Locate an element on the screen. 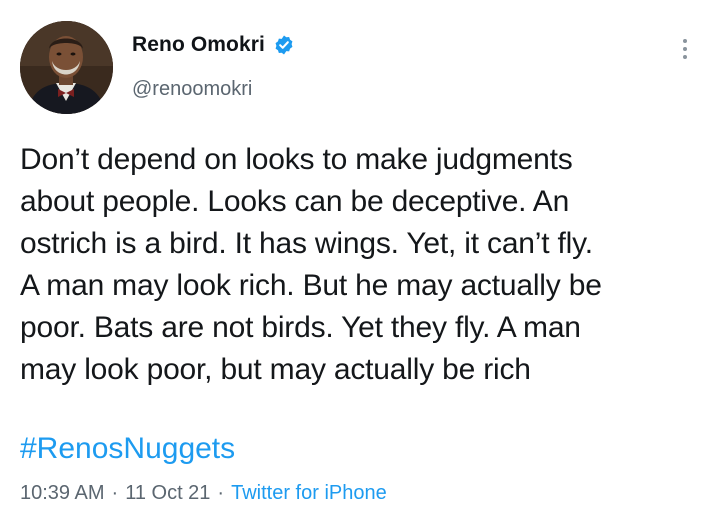 The width and height of the screenshot is (720, 515). tweet-date: 11 Oct 21 is located at coordinates (167, 493).